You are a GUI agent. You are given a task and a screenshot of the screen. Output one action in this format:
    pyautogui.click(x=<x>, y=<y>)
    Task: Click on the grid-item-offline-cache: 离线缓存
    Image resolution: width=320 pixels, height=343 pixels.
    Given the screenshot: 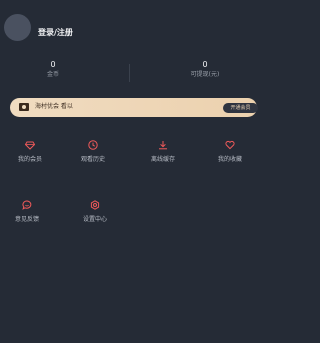 What is the action you would take?
    pyautogui.click(x=163, y=155)
    